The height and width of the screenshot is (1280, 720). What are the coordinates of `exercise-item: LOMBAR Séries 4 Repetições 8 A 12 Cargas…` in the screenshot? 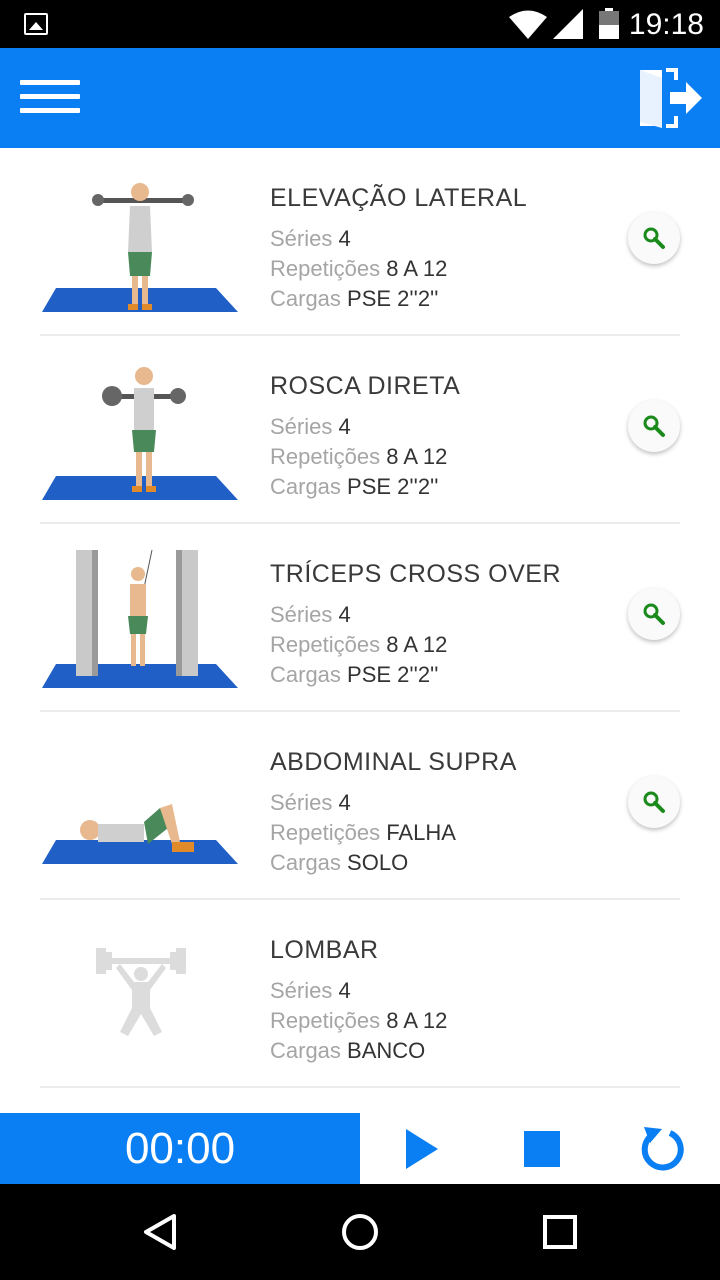 It's located at (360, 994).